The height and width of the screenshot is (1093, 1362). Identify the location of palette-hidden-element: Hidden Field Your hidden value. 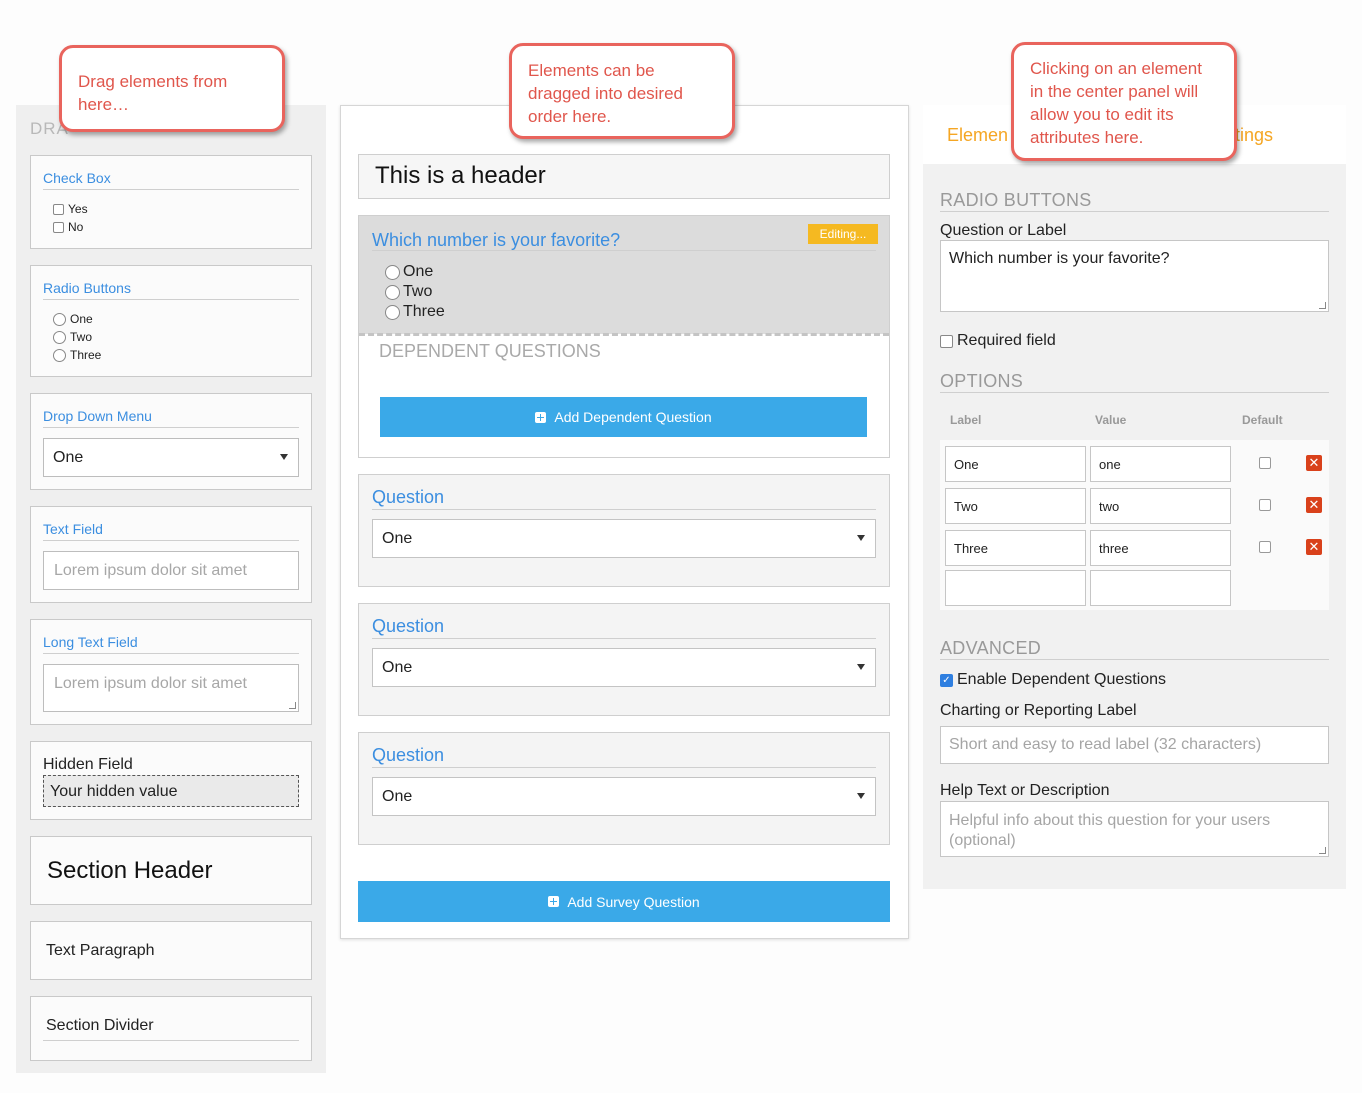
(171, 780).